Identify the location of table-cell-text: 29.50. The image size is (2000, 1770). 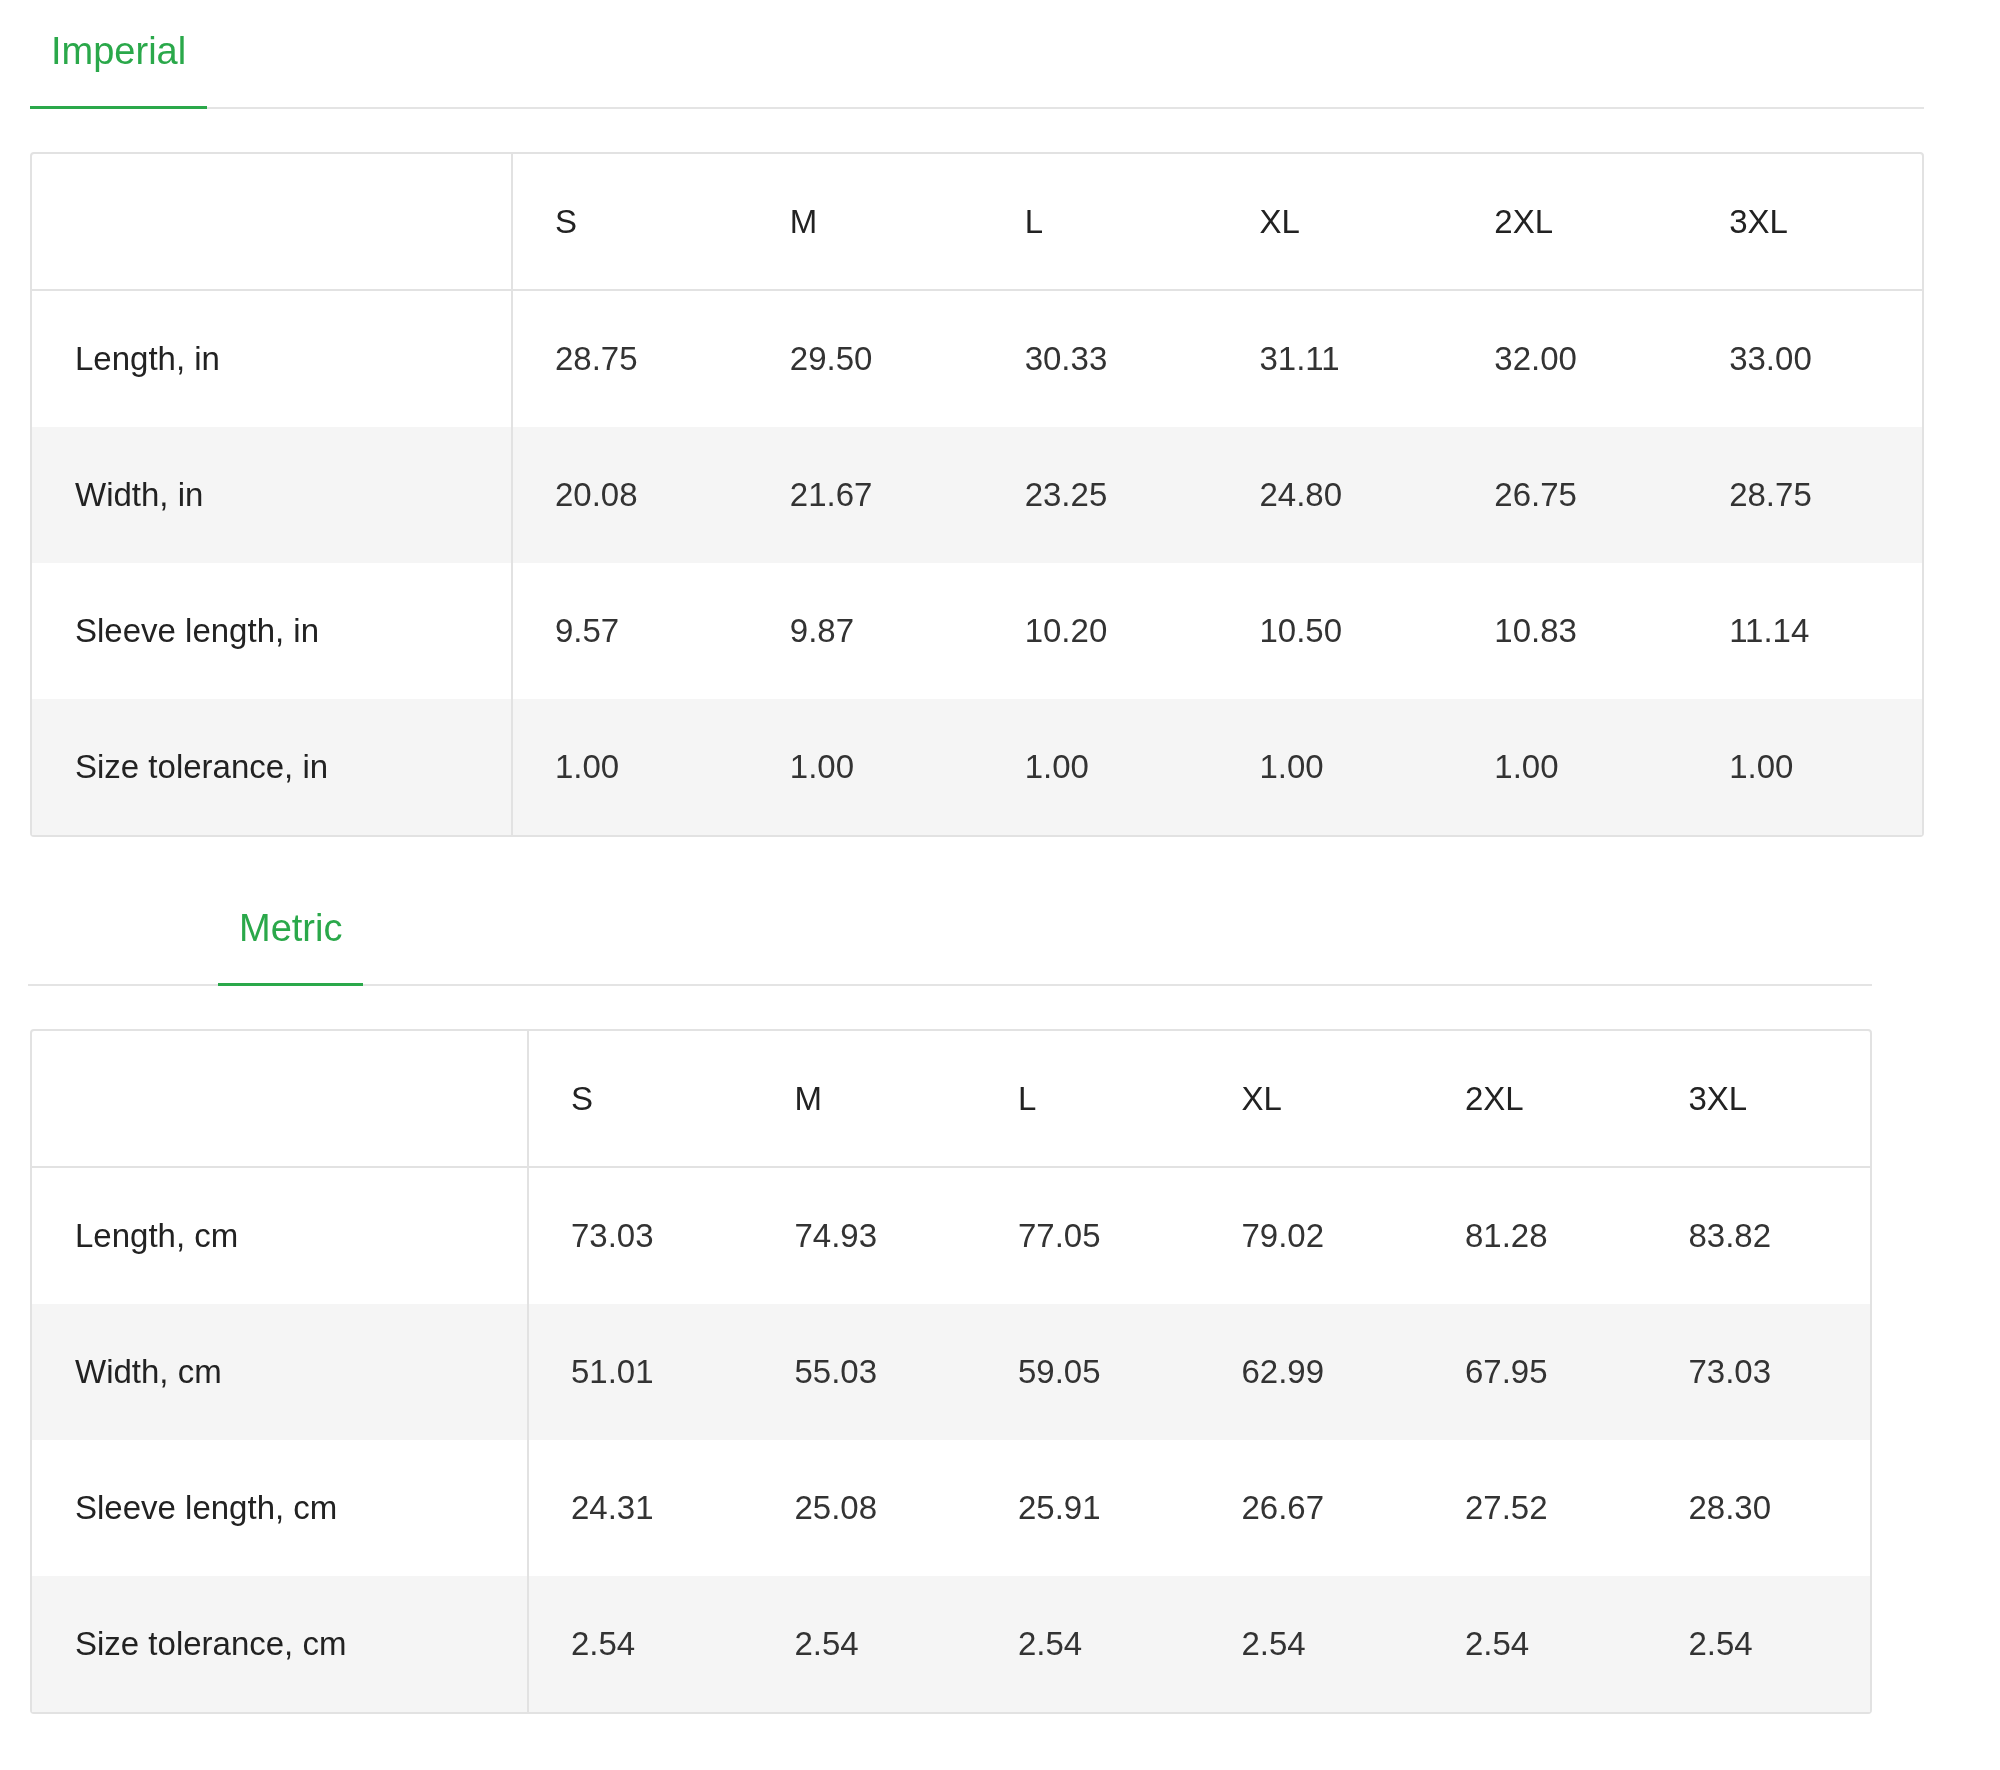
(831, 359).